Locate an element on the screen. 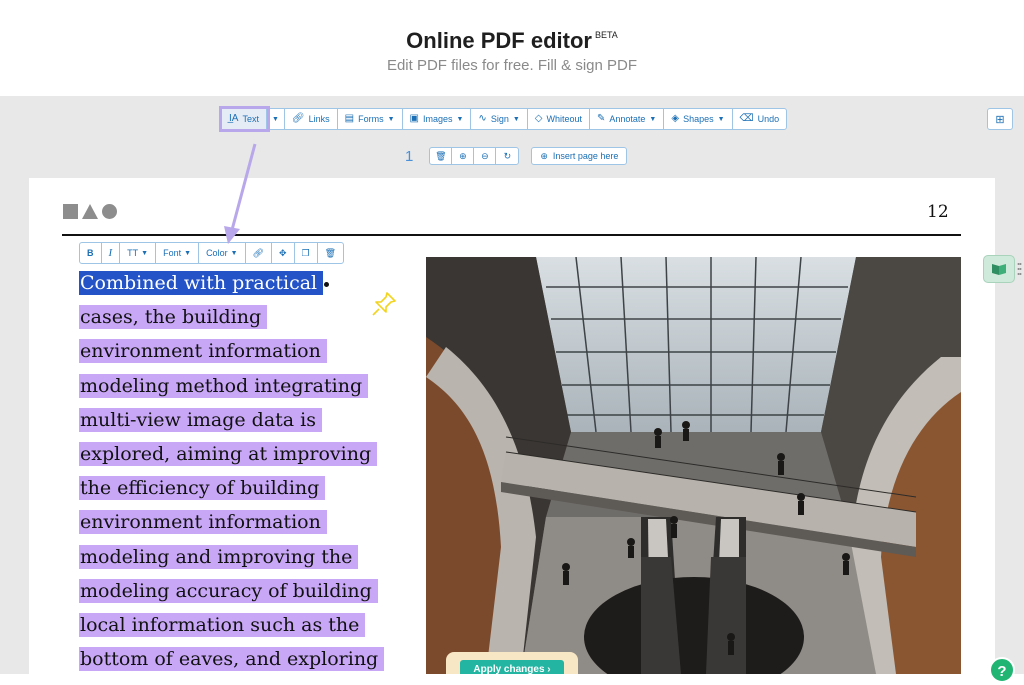 Image resolution: width=1024 pixels, height=685 pixels. color-button: Color ▼ is located at coordinates (222, 253).